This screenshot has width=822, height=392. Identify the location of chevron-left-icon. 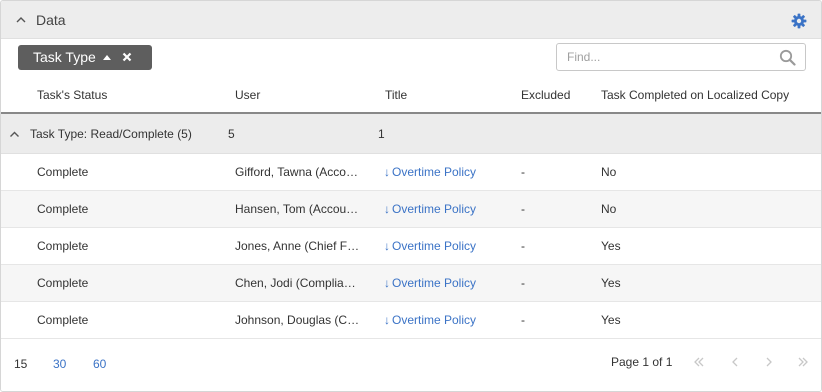
(735, 362).